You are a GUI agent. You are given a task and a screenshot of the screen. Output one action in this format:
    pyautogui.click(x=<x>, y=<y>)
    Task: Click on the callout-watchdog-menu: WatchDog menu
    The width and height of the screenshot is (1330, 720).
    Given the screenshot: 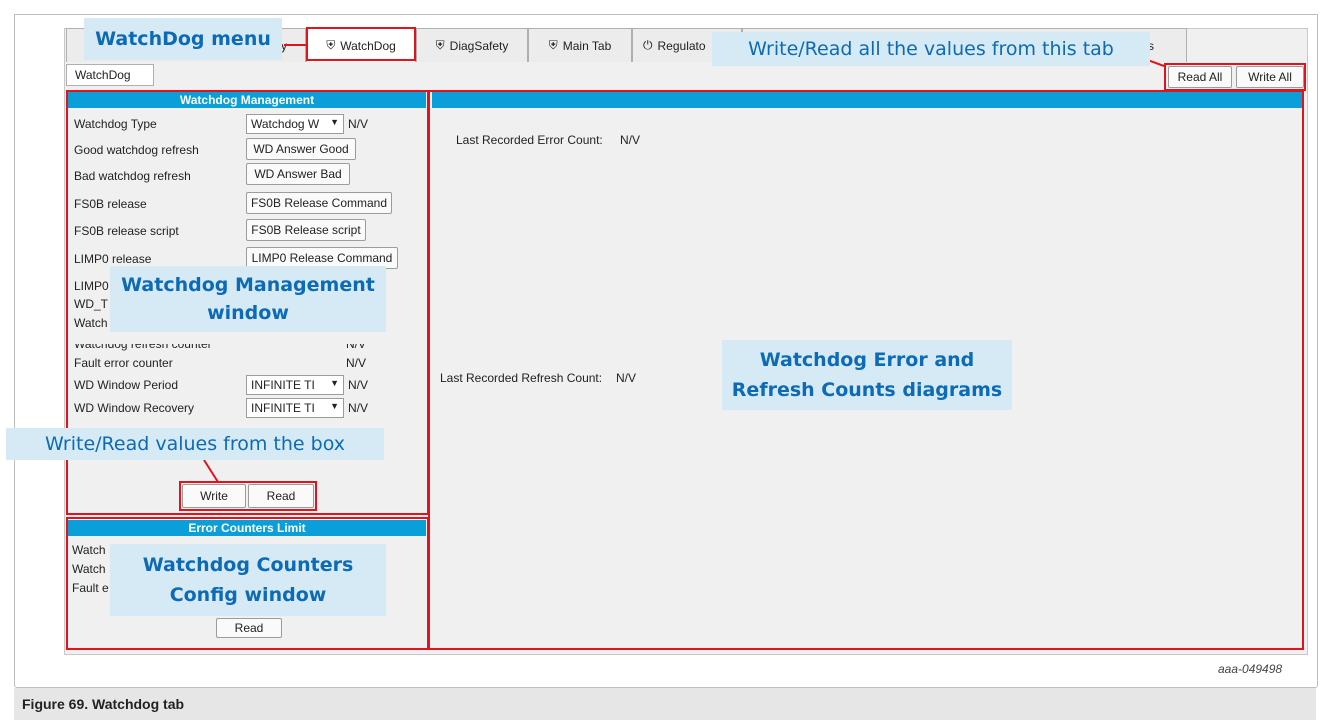 What is the action you would take?
    pyautogui.click(x=183, y=39)
    